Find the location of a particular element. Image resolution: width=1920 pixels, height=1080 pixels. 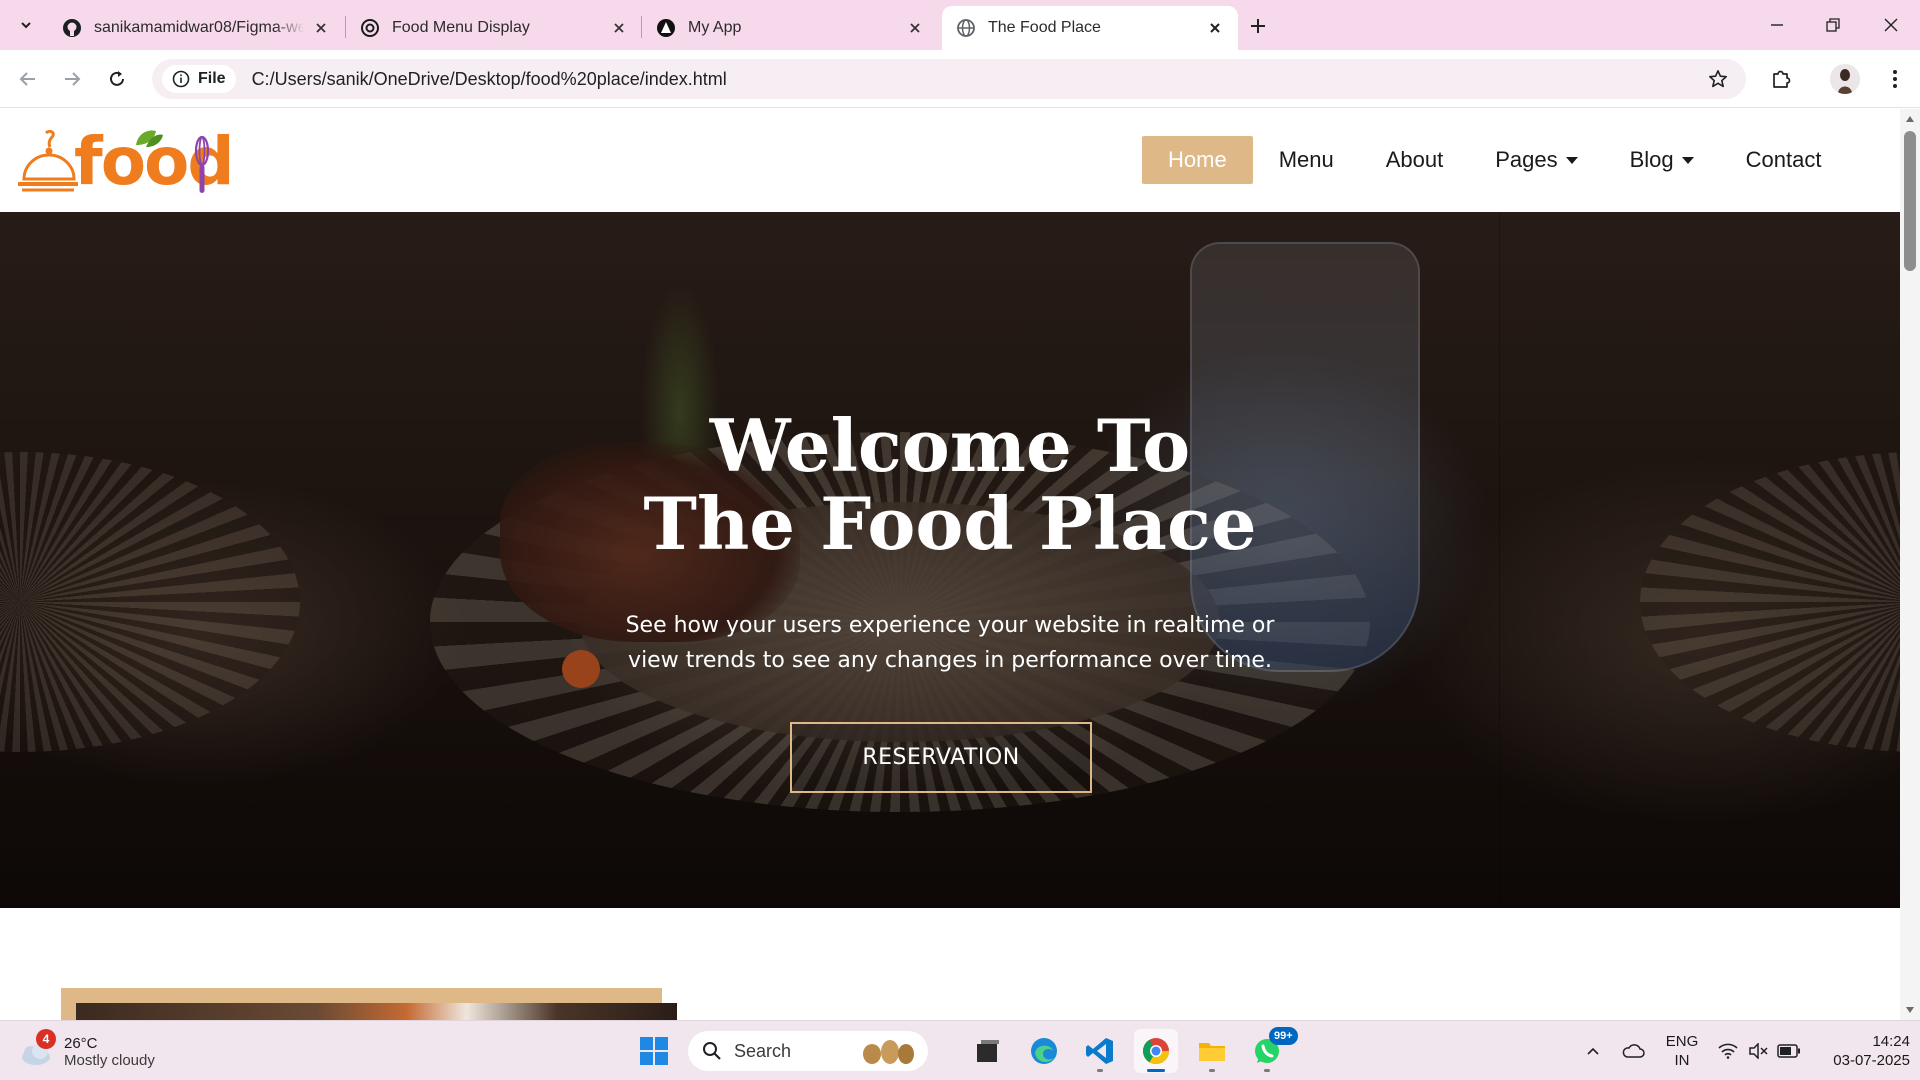

nav-blog-label: Blog is located at coordinates (1651, 159).